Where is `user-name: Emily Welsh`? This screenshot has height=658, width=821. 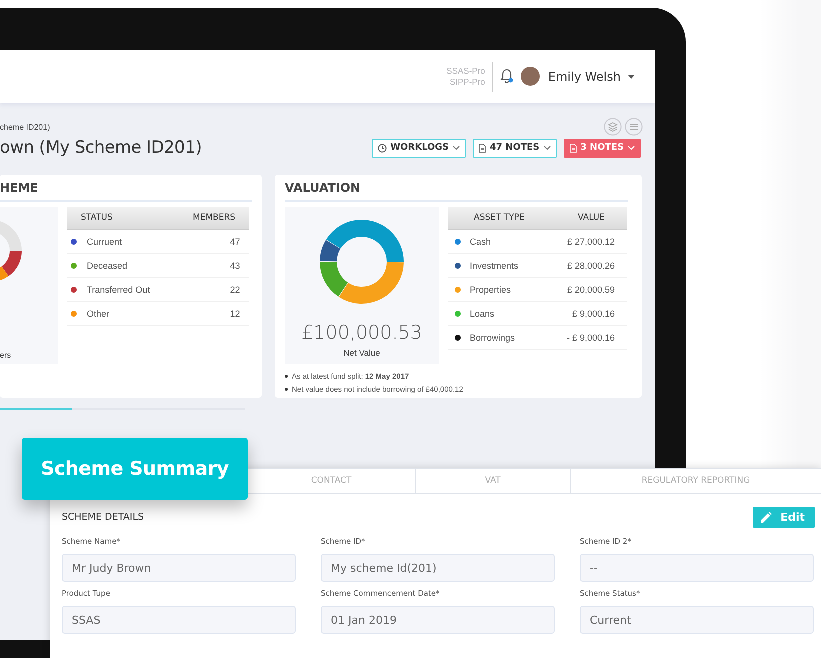
user-name: Emily Welsh is located at coordinates (584, 77).